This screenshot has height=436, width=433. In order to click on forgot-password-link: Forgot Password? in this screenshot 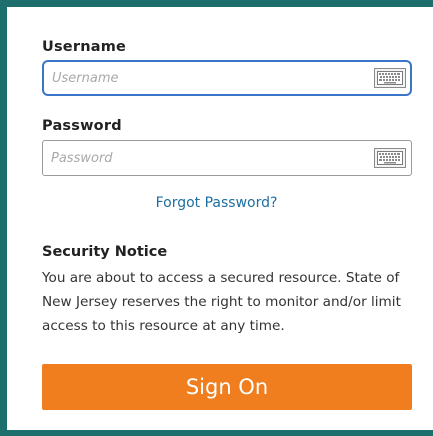, I will do `click(216, 203)`.